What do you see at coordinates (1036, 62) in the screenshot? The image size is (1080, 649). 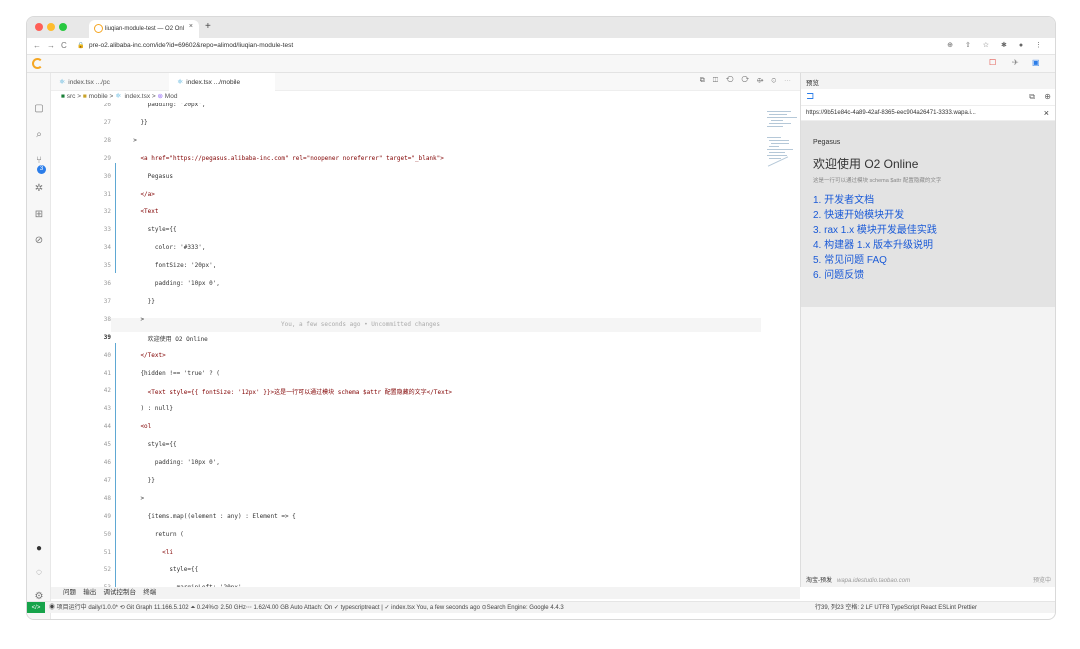 I see `preview-toggle-icon: ▣` at bounding box center [1036, 62].